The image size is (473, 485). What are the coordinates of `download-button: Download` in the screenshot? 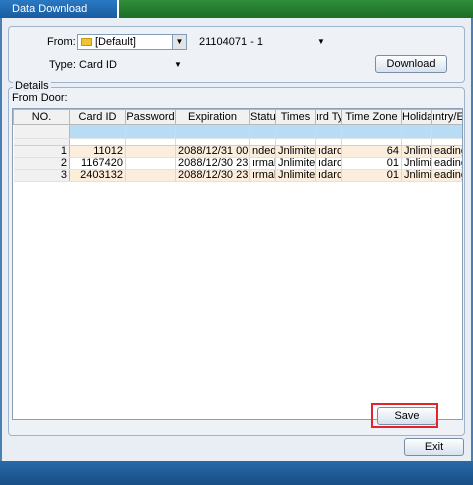 It's located at (411, 64).